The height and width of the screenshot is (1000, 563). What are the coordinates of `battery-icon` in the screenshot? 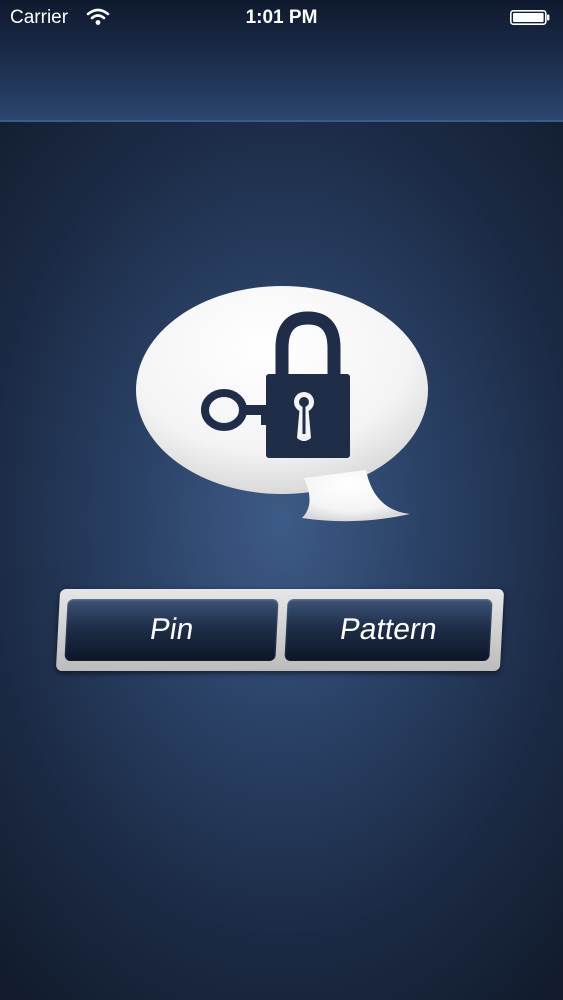 It's located at (530, 17).